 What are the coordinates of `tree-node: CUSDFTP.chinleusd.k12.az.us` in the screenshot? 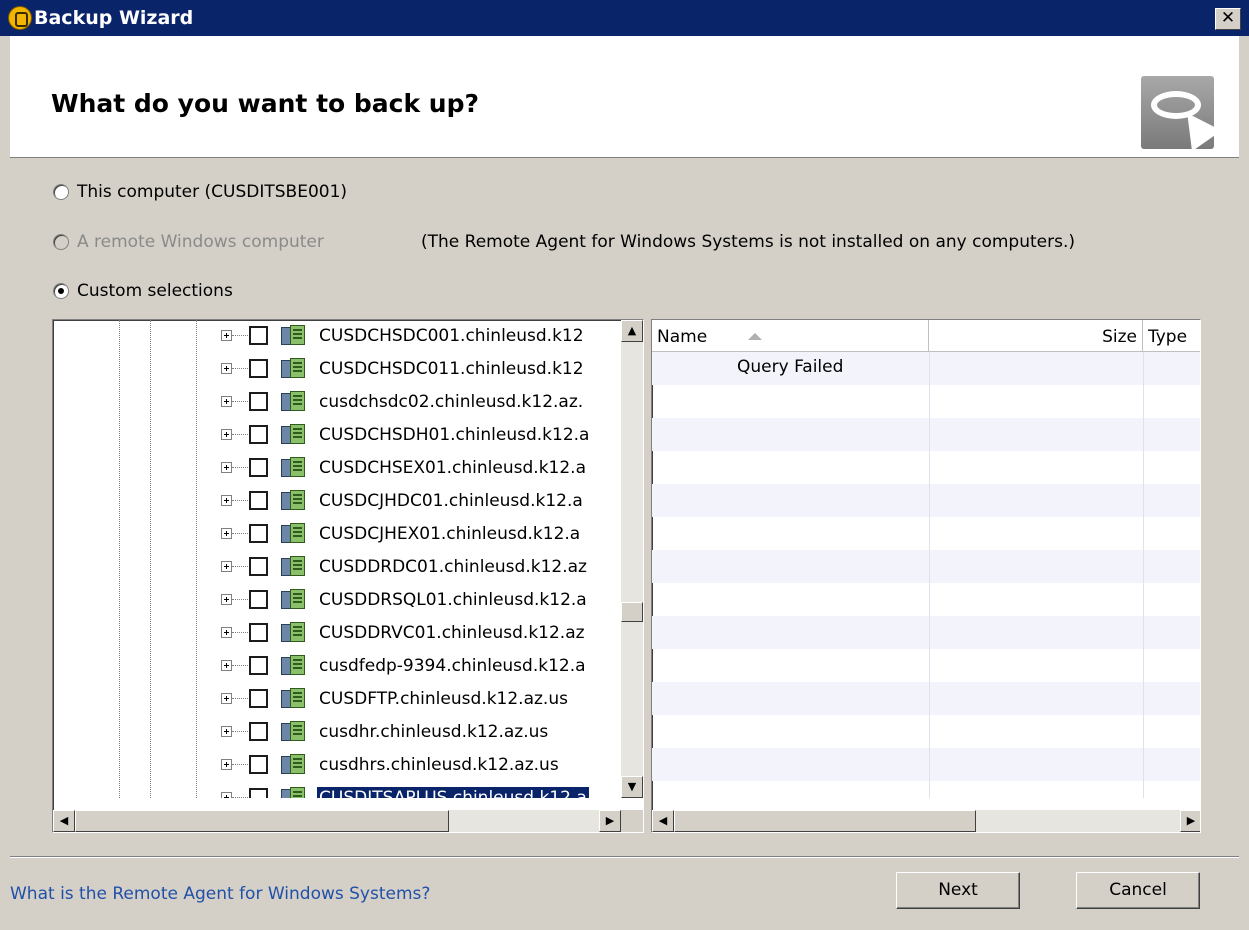 It's located at (337, 699).